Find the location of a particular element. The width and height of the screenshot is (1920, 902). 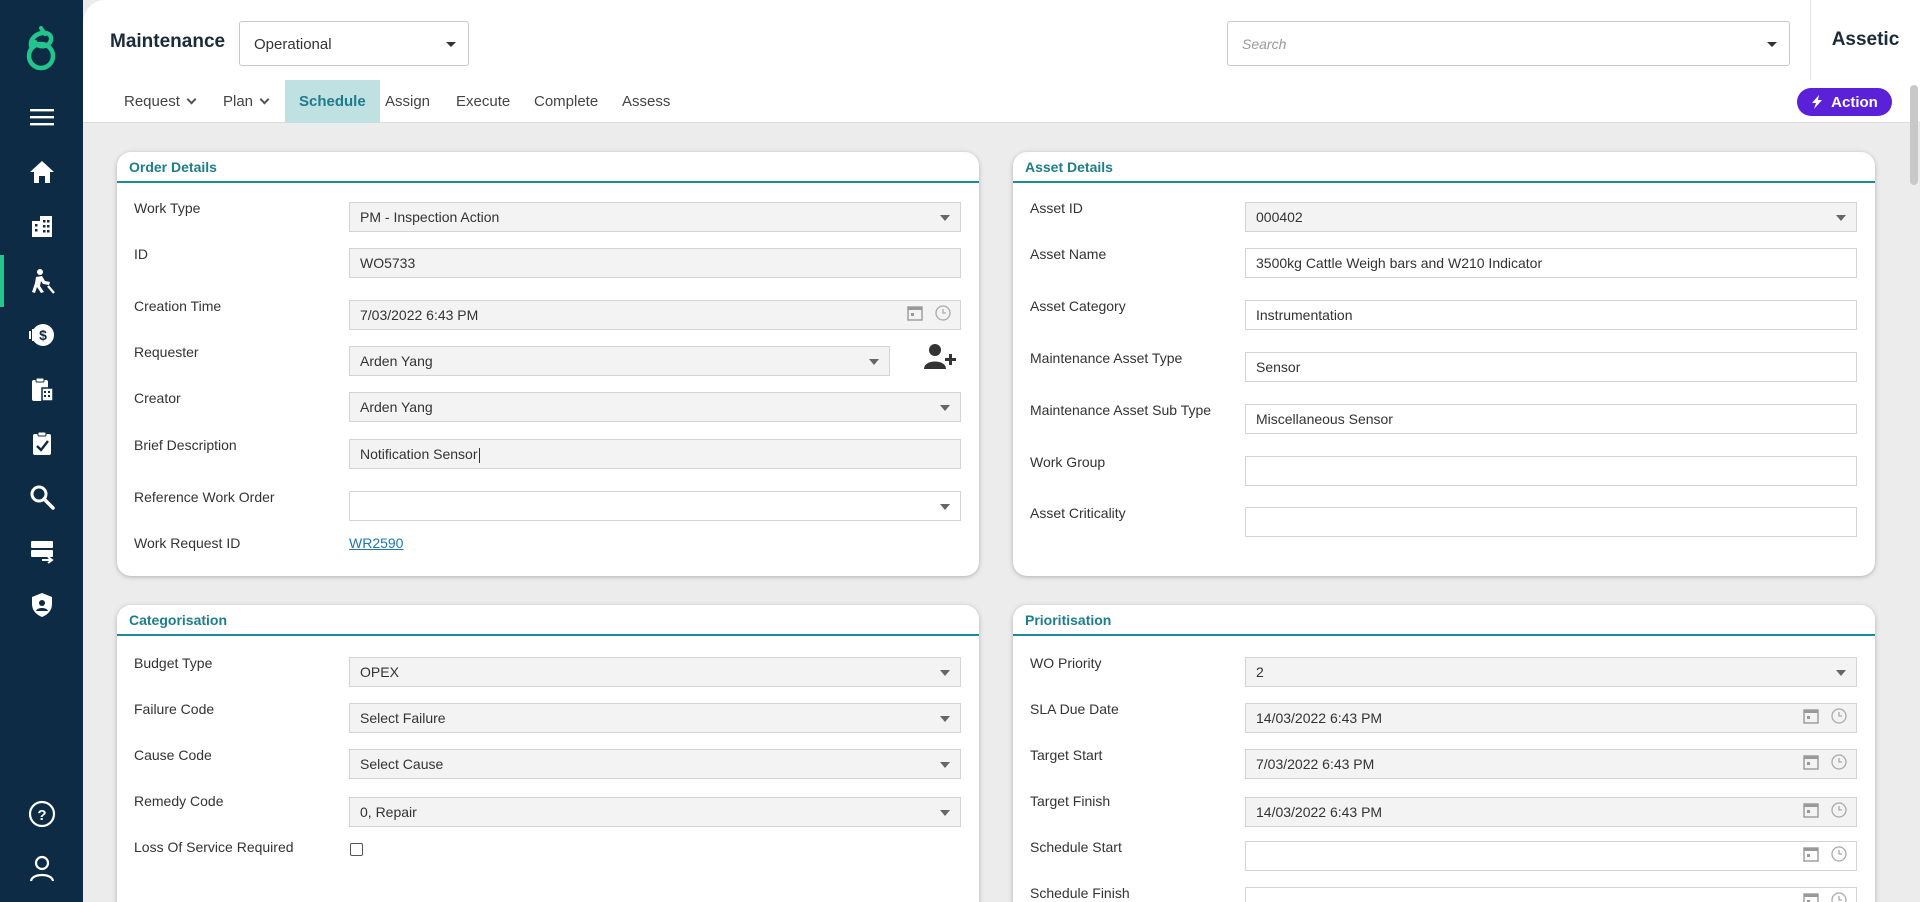

creator-row: Creator Arden Yang is located at coordinates (548, 409).